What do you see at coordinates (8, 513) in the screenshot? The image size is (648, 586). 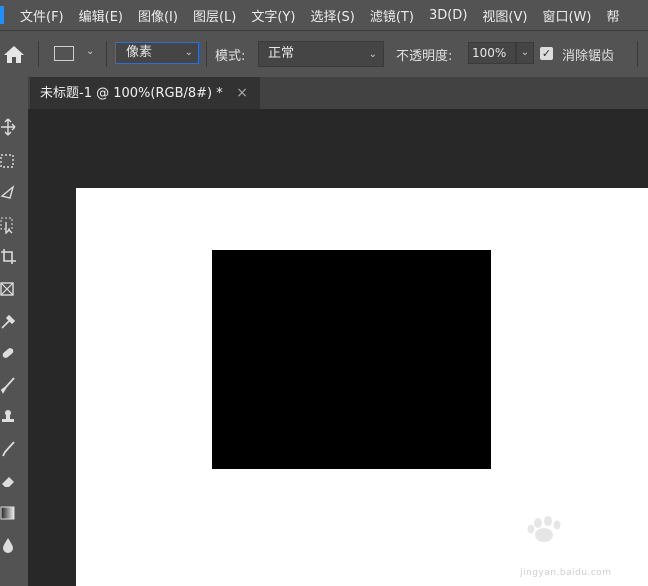 I see `gradient-icon` at bounding box center [8, 513].